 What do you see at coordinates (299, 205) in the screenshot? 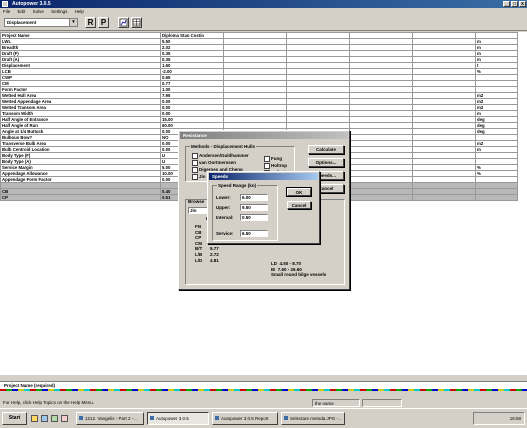
I see `speeds-cancel-button: Cancel` at bounding box center [299, 205].